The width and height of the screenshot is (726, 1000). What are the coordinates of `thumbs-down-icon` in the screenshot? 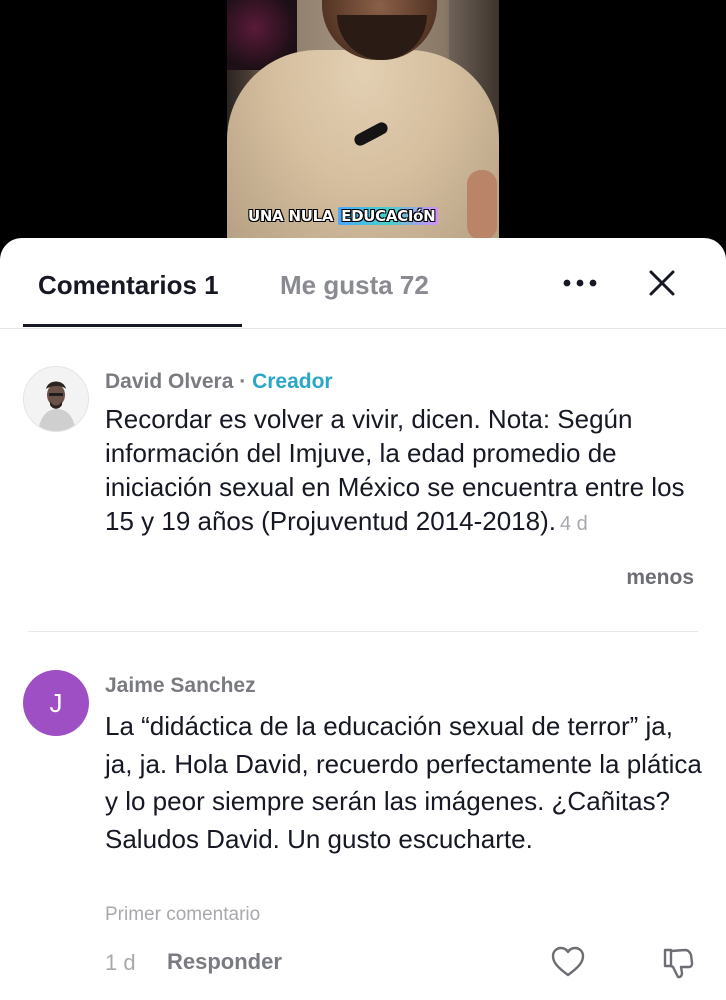 It's located at (678, 963).